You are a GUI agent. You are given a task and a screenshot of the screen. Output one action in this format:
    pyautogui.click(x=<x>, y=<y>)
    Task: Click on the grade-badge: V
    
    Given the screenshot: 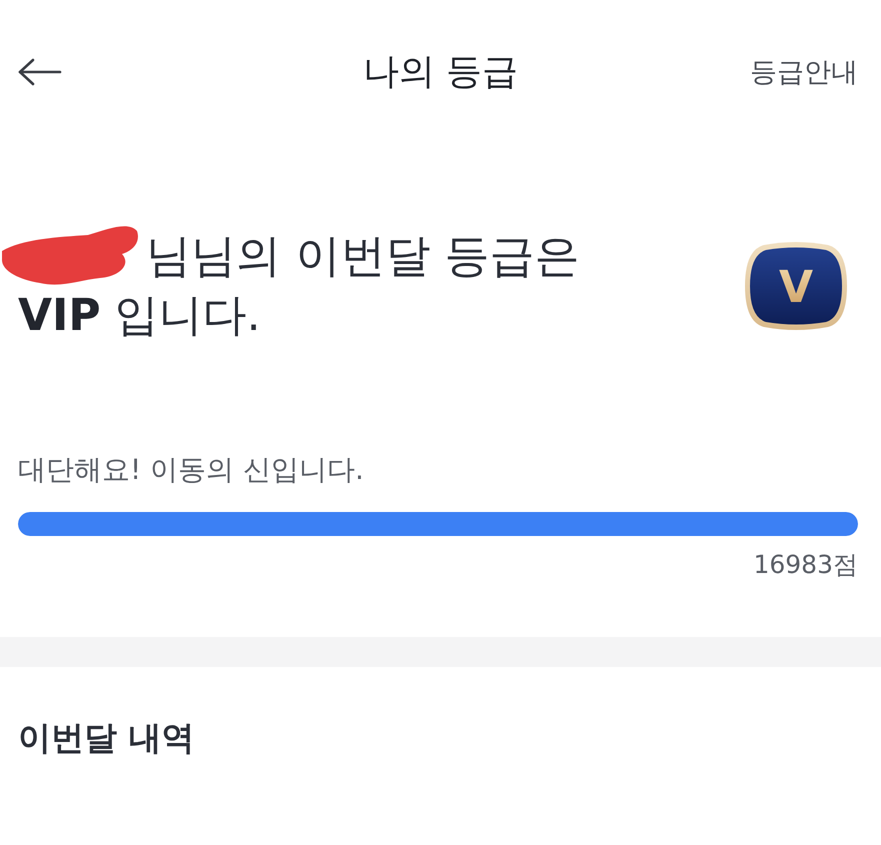 What is the action you would take?
    pyautogui.click(x=796, y=286)
    